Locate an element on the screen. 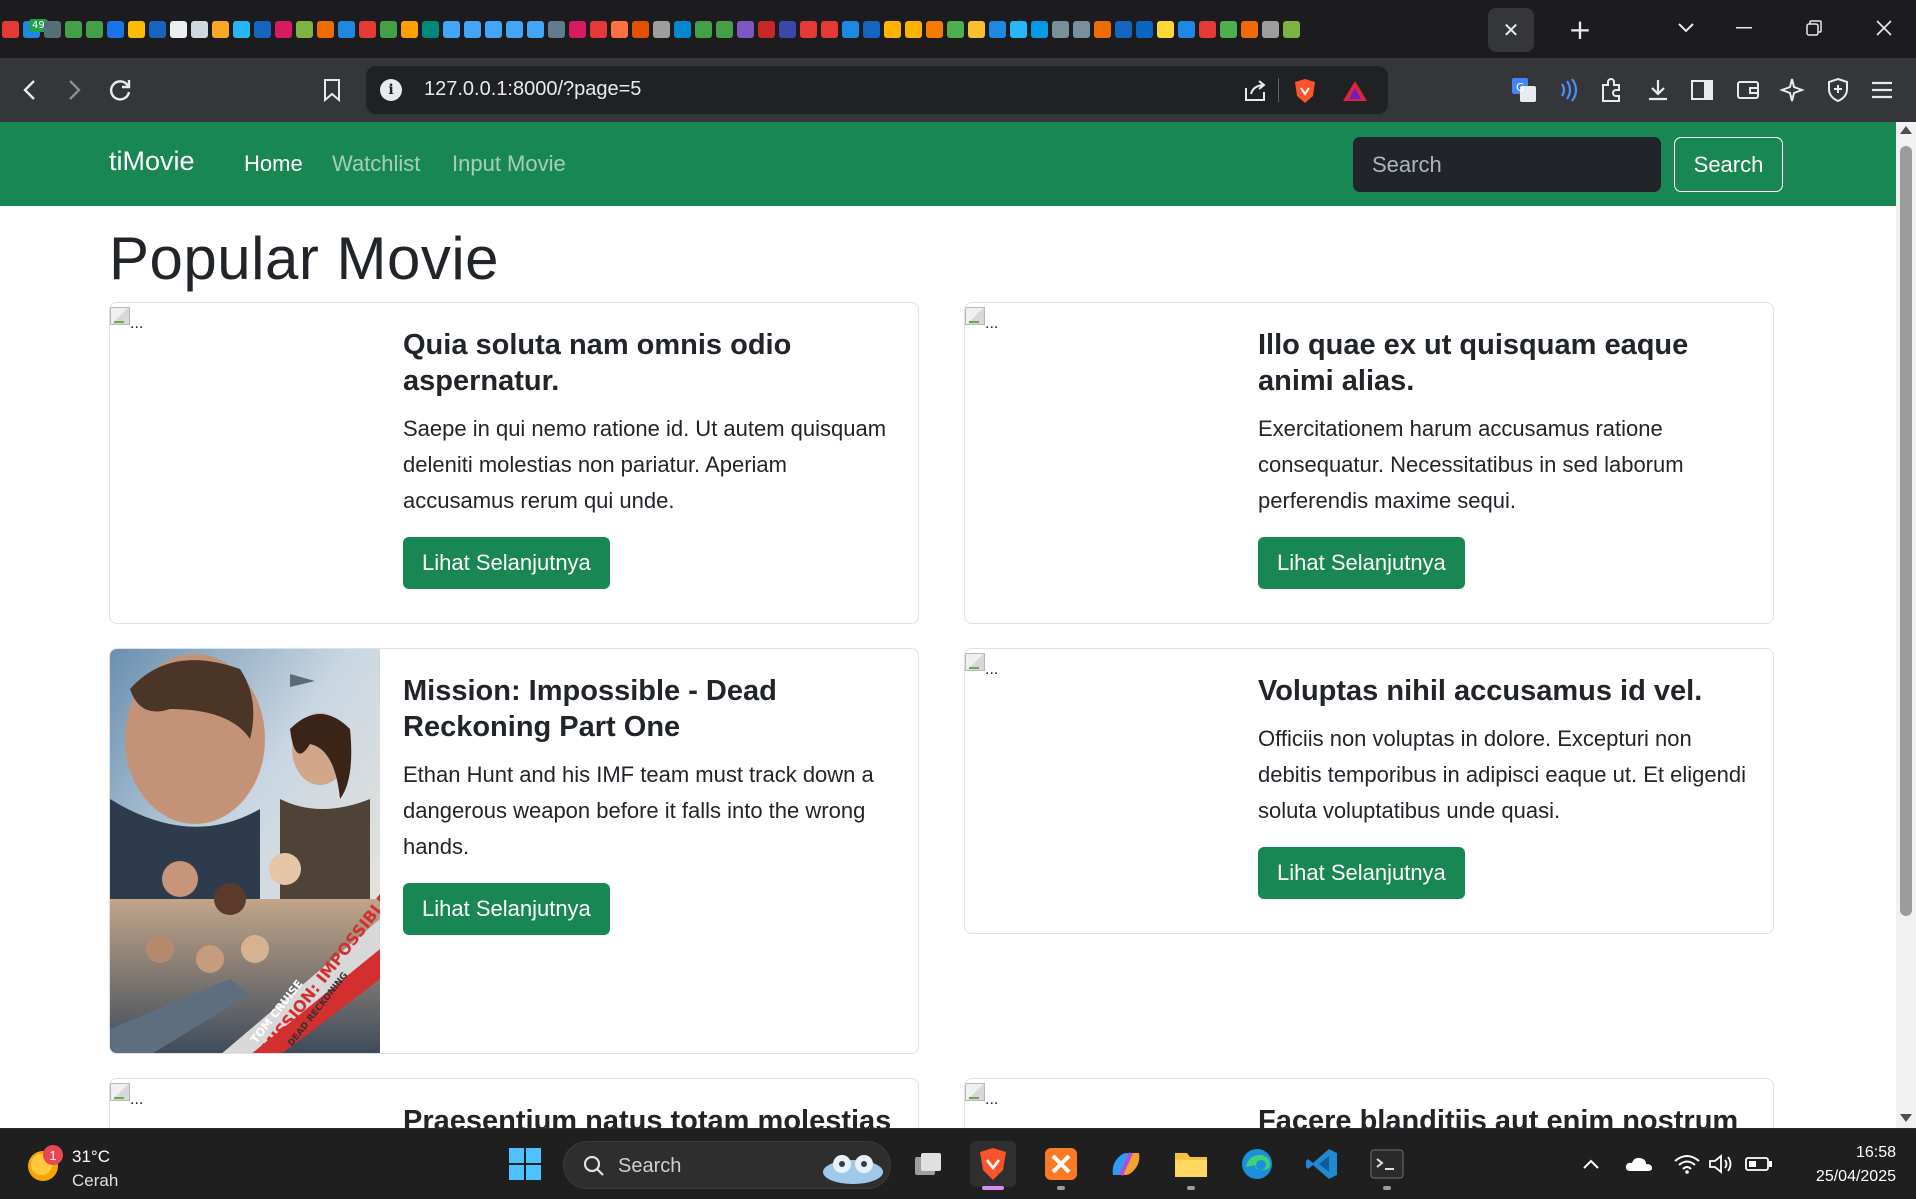 This screenshot has width=1916, height=1199. xampp-taskbar-icon is located at coordinates (1061, 1165).